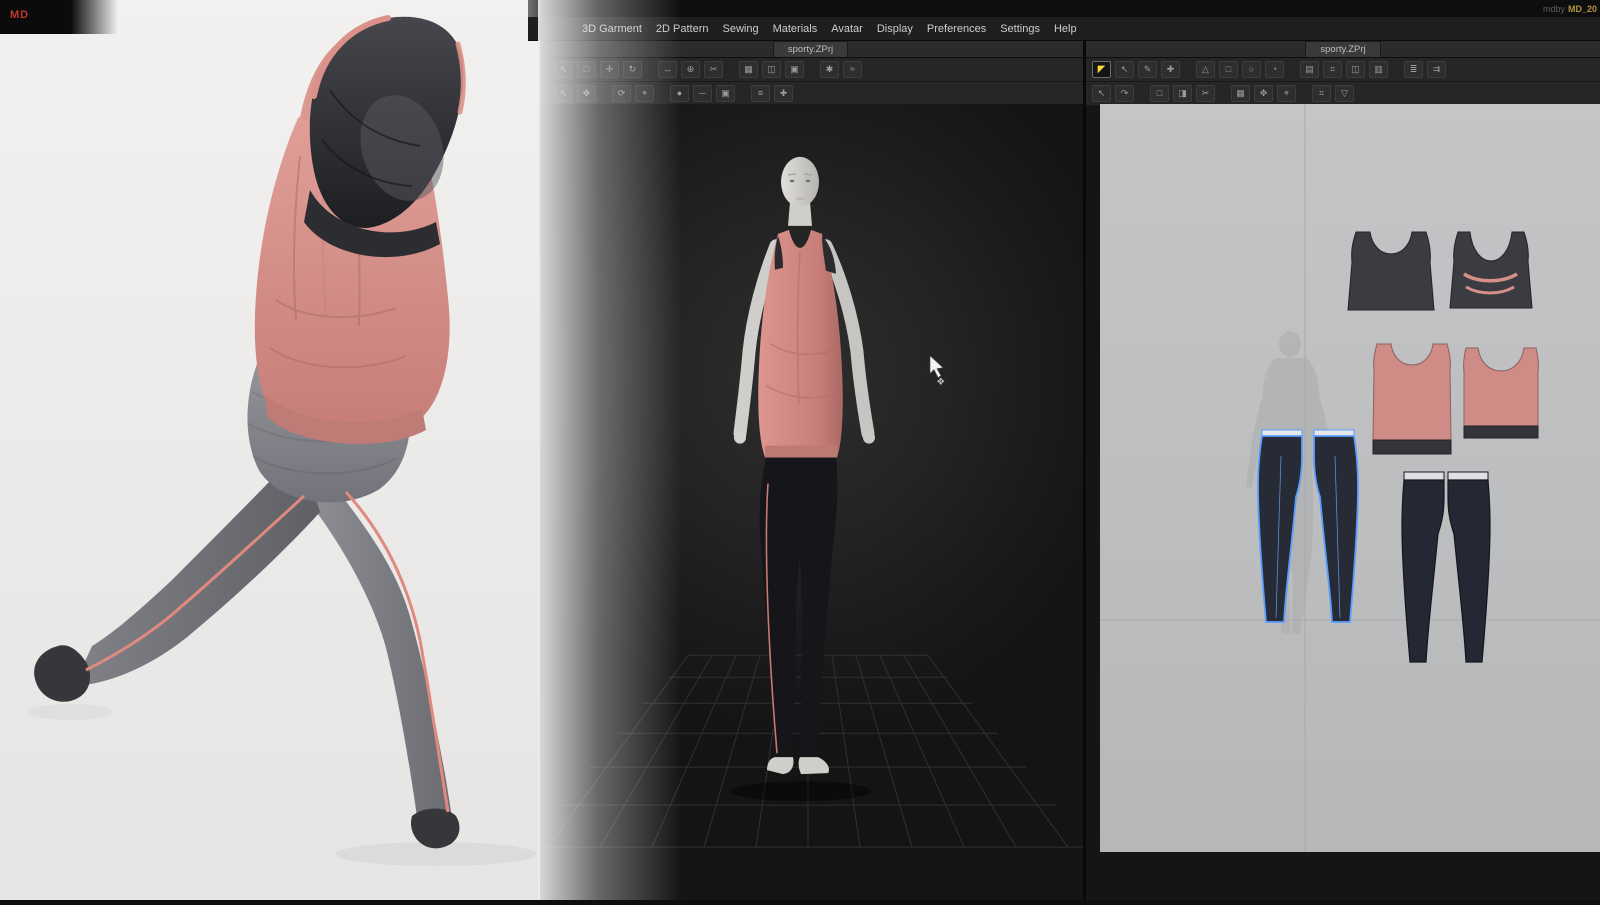  Describe the element at coordinates (1251, 69) in the screenshot. I see `circle-tool-icon: ○` at that location.